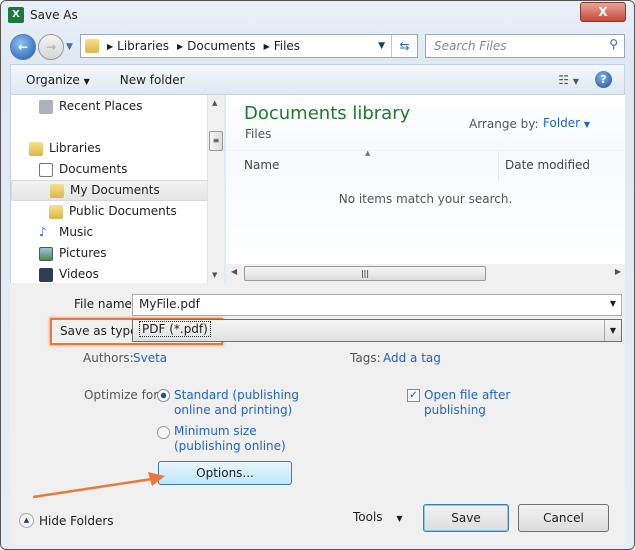 The width and height of the screenshot is (635, 550). I want to click on column-name: Name, so click(261, 165).